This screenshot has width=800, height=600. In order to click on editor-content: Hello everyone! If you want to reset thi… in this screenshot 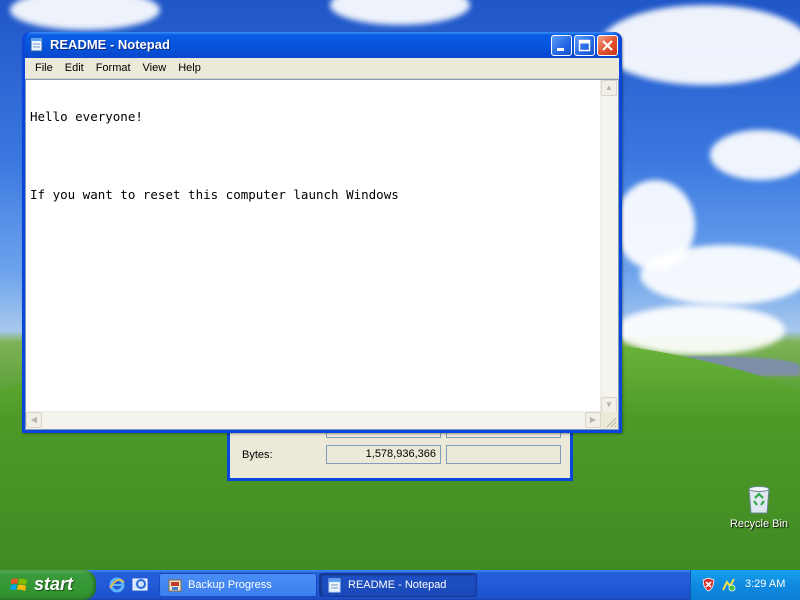, I will do `click(214, 155)`.